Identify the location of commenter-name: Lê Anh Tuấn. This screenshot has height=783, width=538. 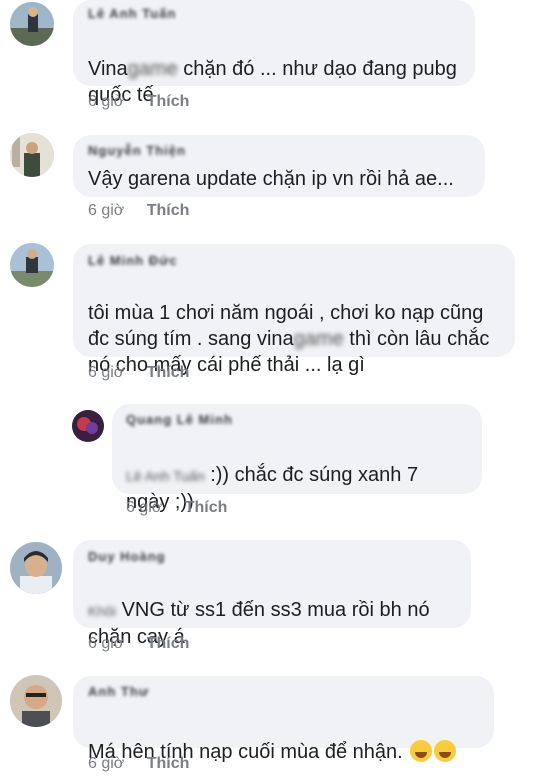
(132, 13).